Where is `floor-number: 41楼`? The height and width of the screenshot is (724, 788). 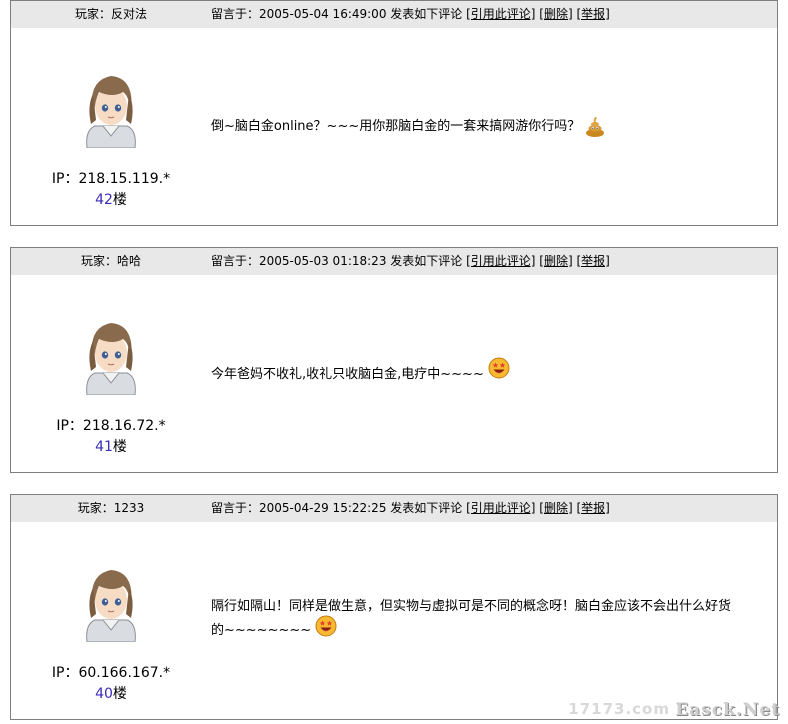 floor-number: 41楼 is located at coordinates (111, 446).